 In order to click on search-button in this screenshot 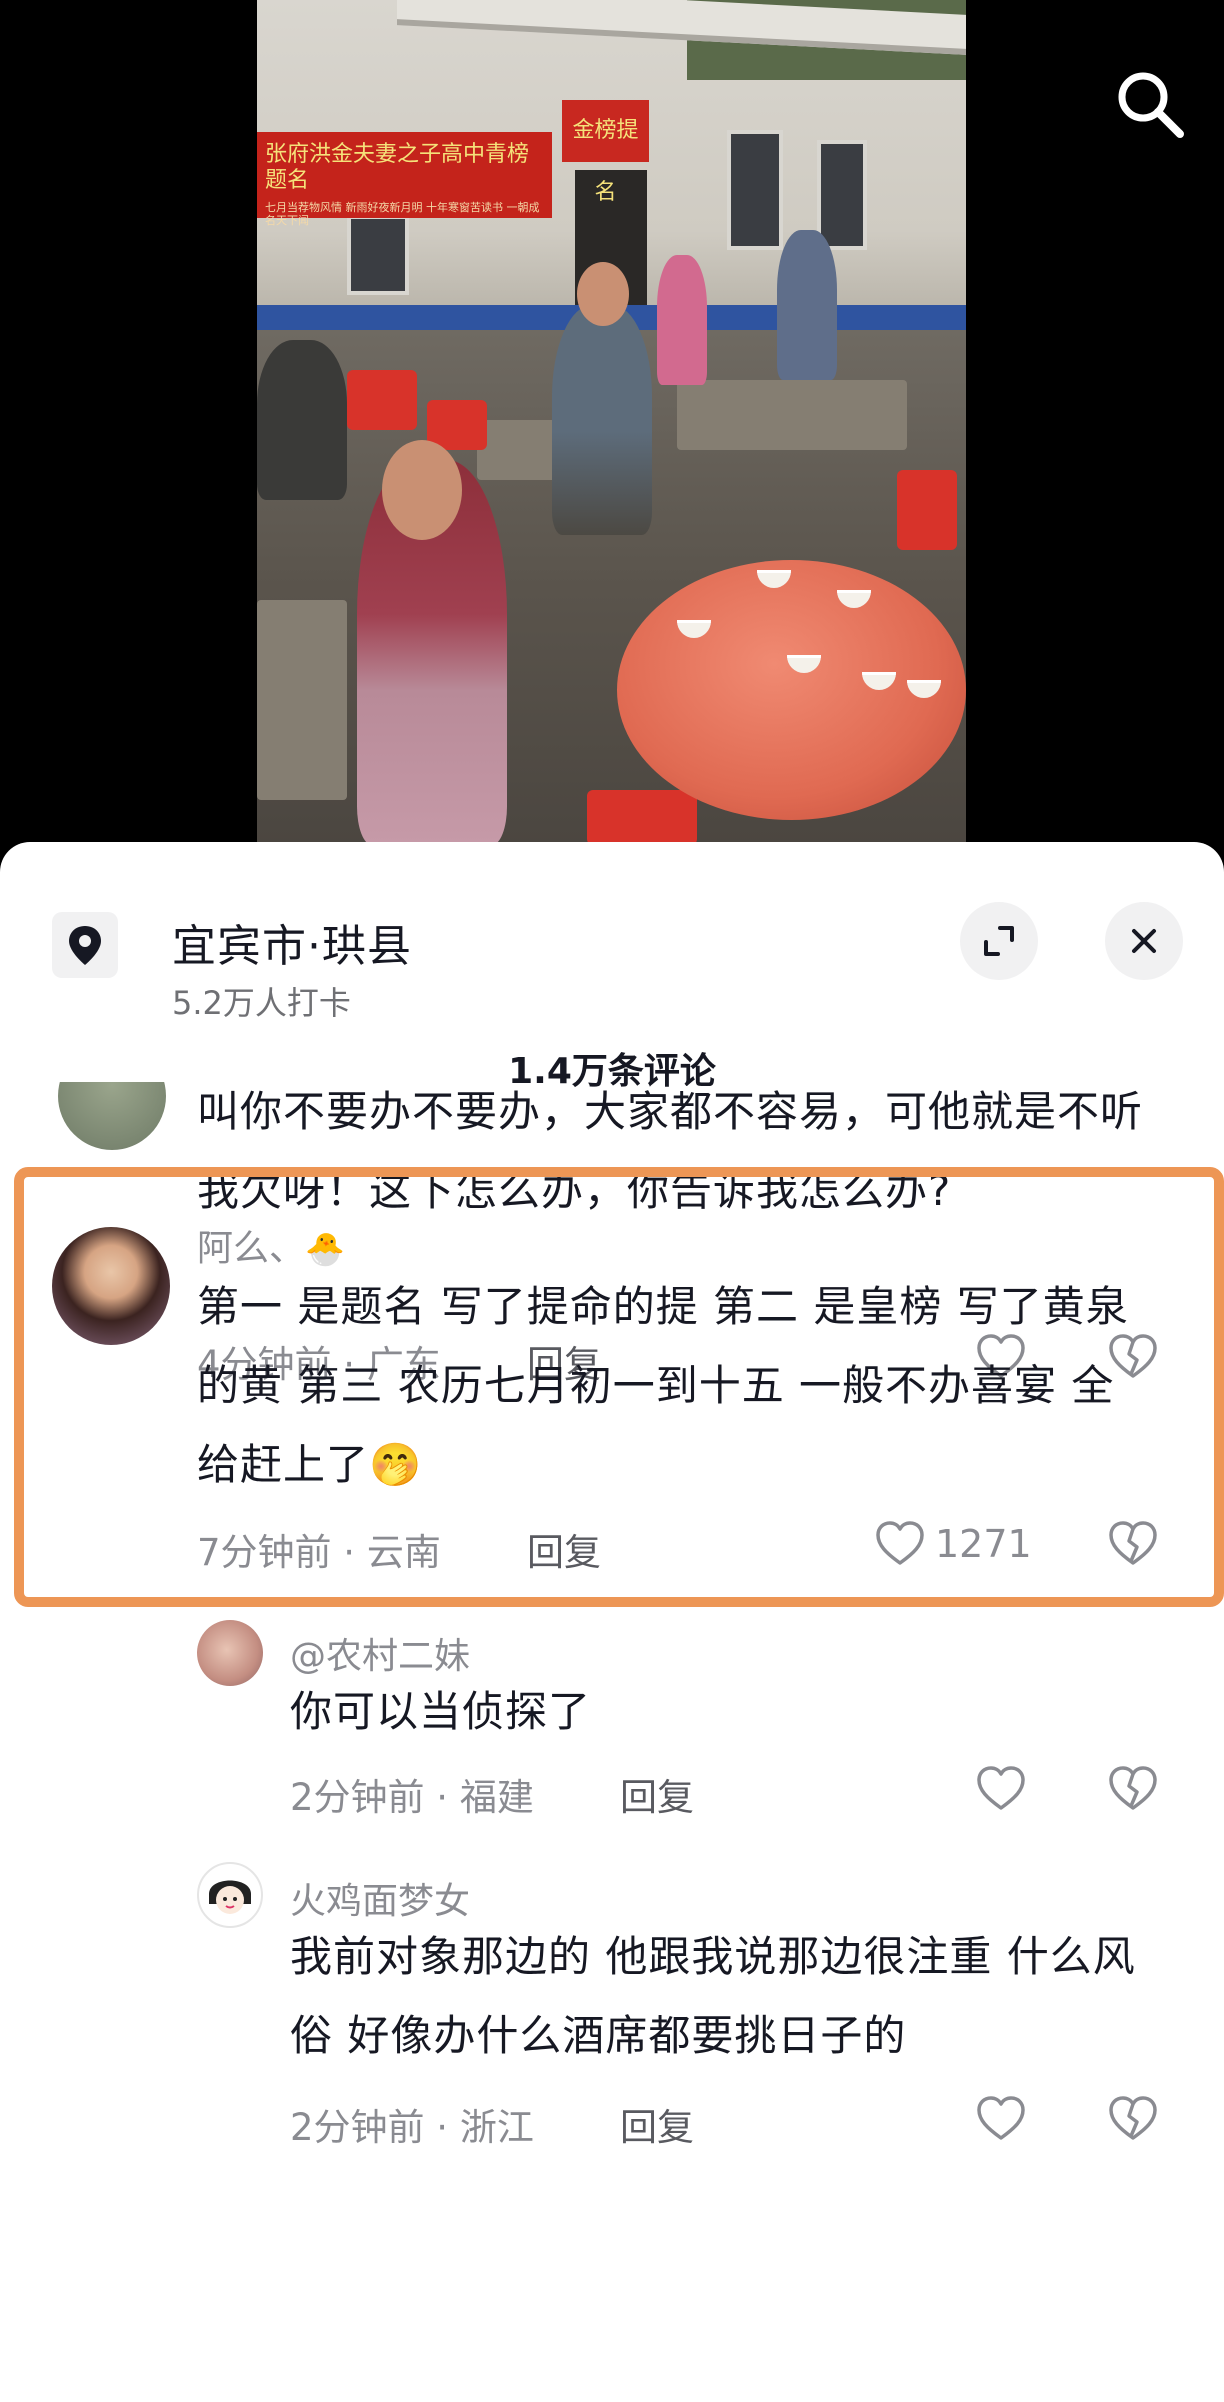, I will do `click(1150, 104)`.